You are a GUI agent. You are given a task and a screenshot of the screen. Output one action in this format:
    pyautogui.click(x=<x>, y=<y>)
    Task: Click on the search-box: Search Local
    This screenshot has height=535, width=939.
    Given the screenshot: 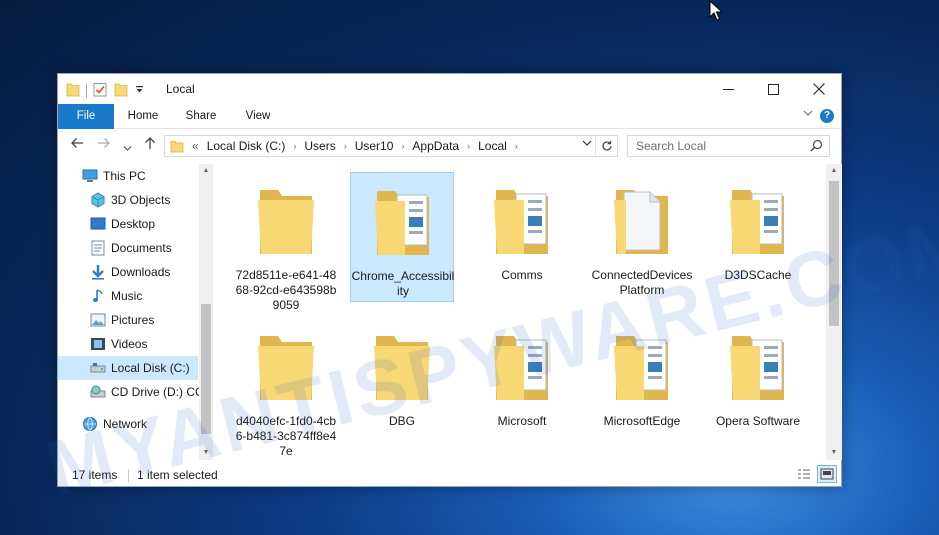 What is the action you would take?
    pyautogui.click(x=728, y=146)
    